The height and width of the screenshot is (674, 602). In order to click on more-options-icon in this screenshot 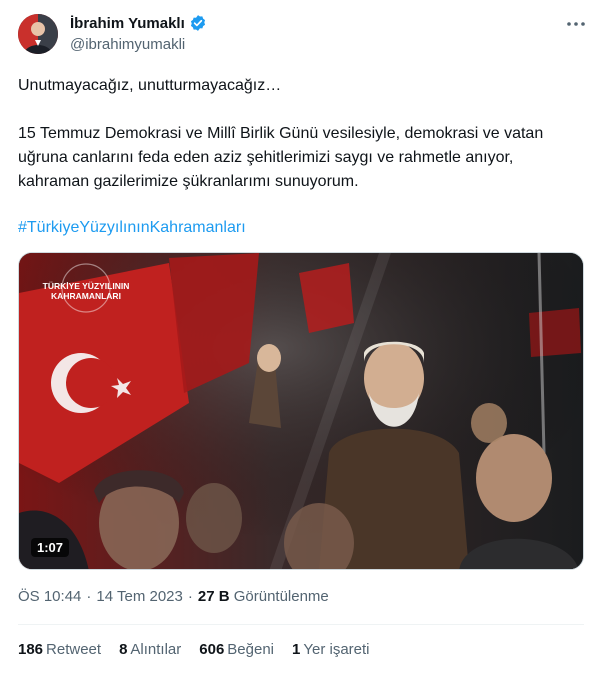, I will do `click(576, 24)`.